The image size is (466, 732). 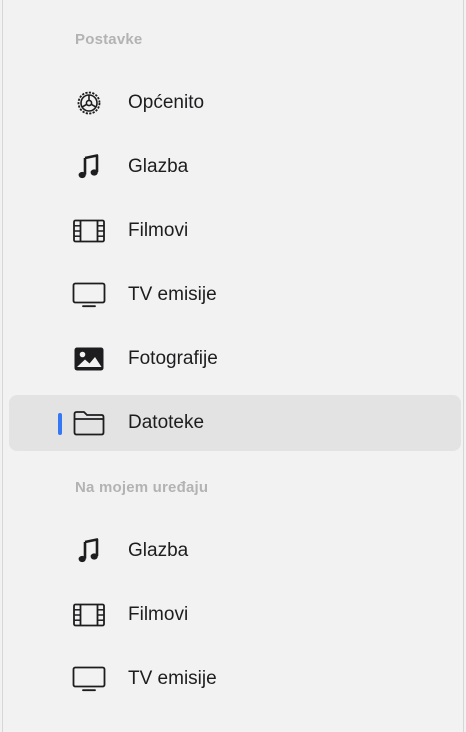 What do you see at coordinates (166, 102) in the screenshot?
I see `sidebar-item-label: Općenito` at bounding box center [166, 102].